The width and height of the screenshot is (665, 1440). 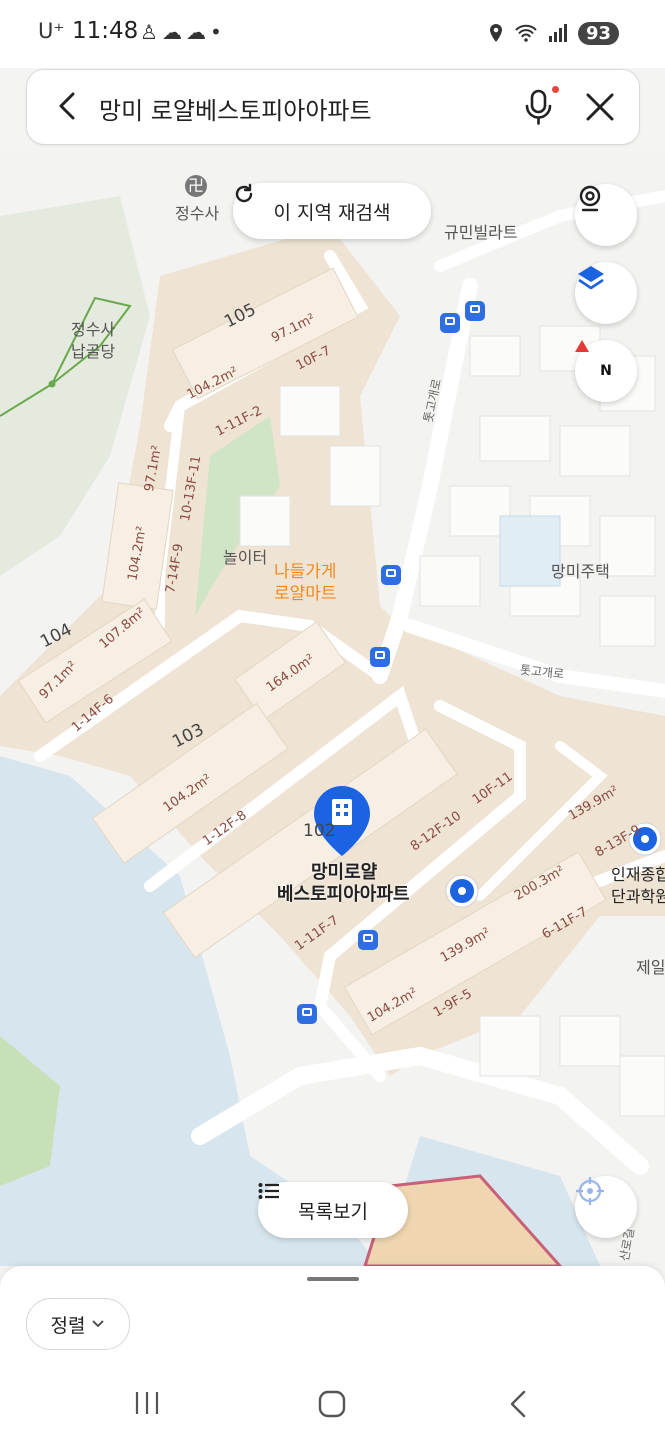 What do you see at coordinates (481, 231) in the screenshot?
I see `poi-villa: 규민빌라트` at bounding box center [481, 231].